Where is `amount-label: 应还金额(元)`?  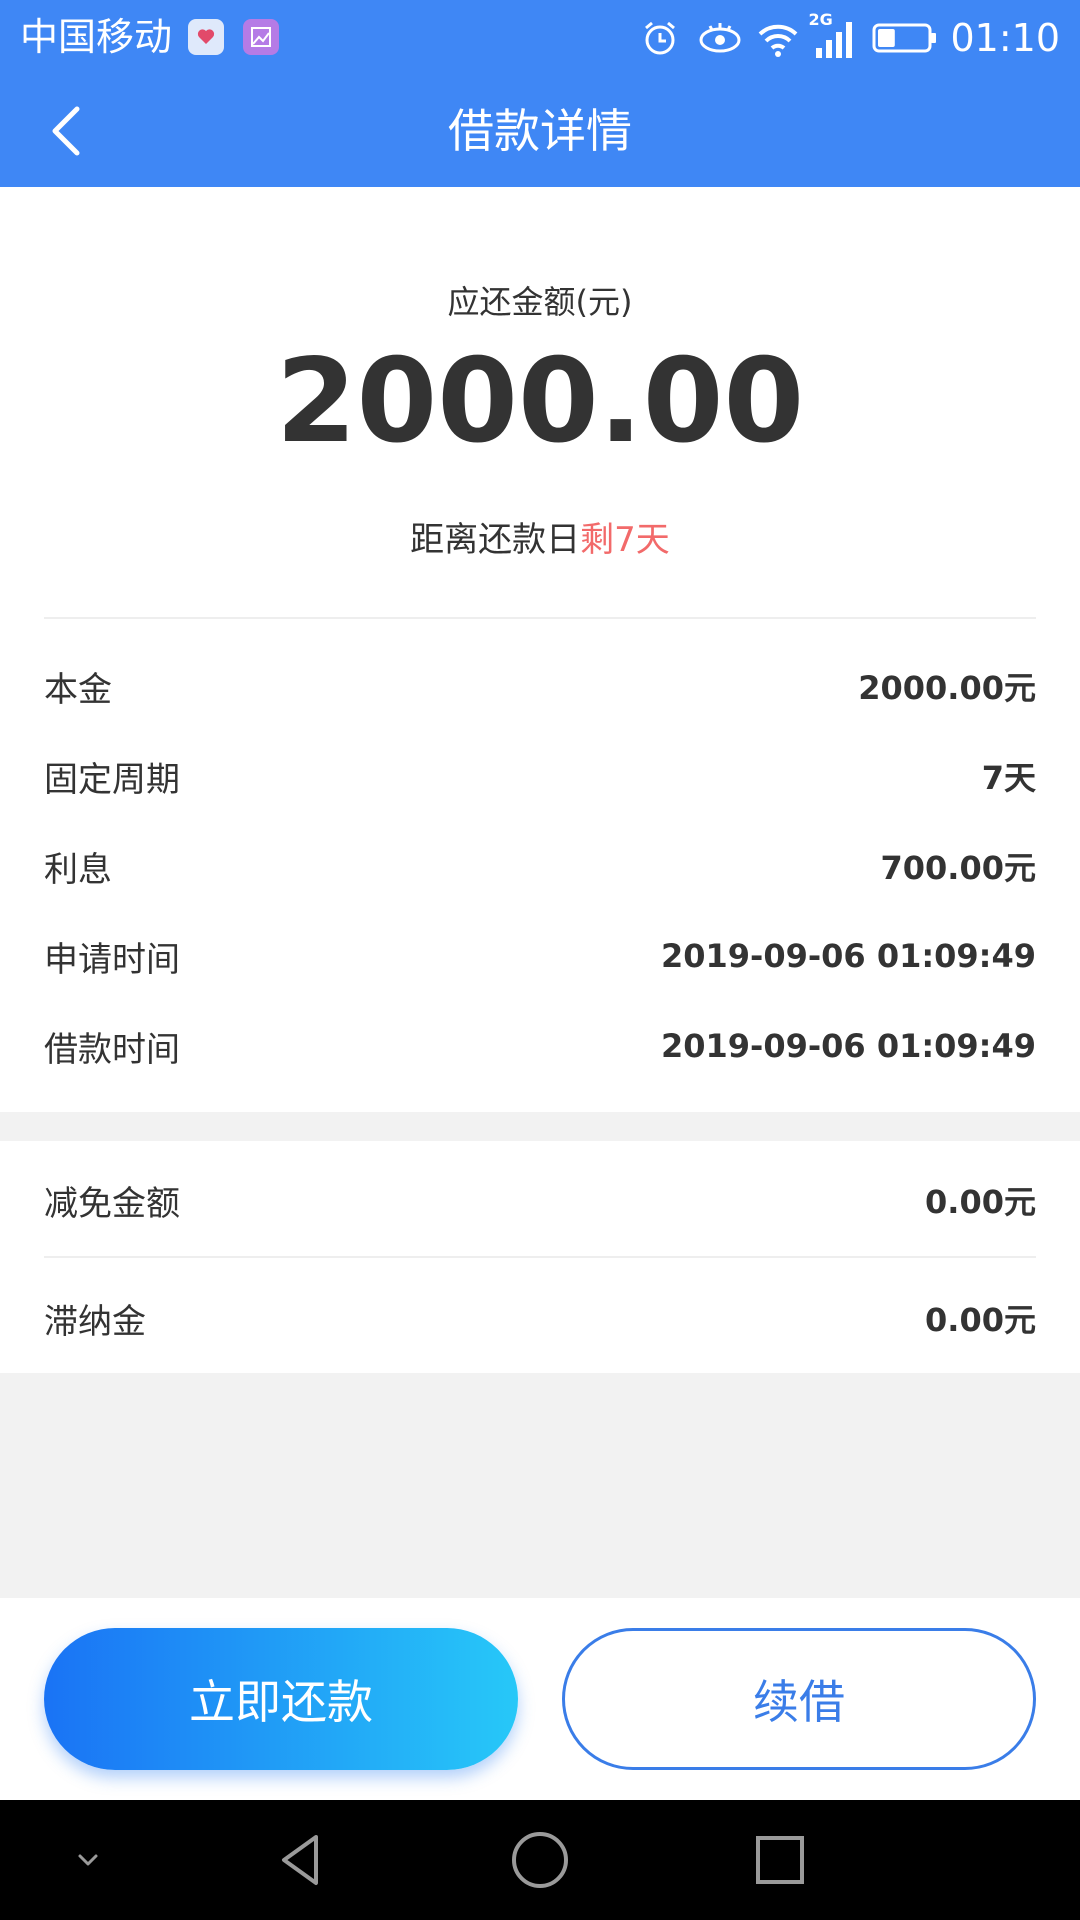
amount-label: 应还金额(元) is located at coordinates (540, 302).